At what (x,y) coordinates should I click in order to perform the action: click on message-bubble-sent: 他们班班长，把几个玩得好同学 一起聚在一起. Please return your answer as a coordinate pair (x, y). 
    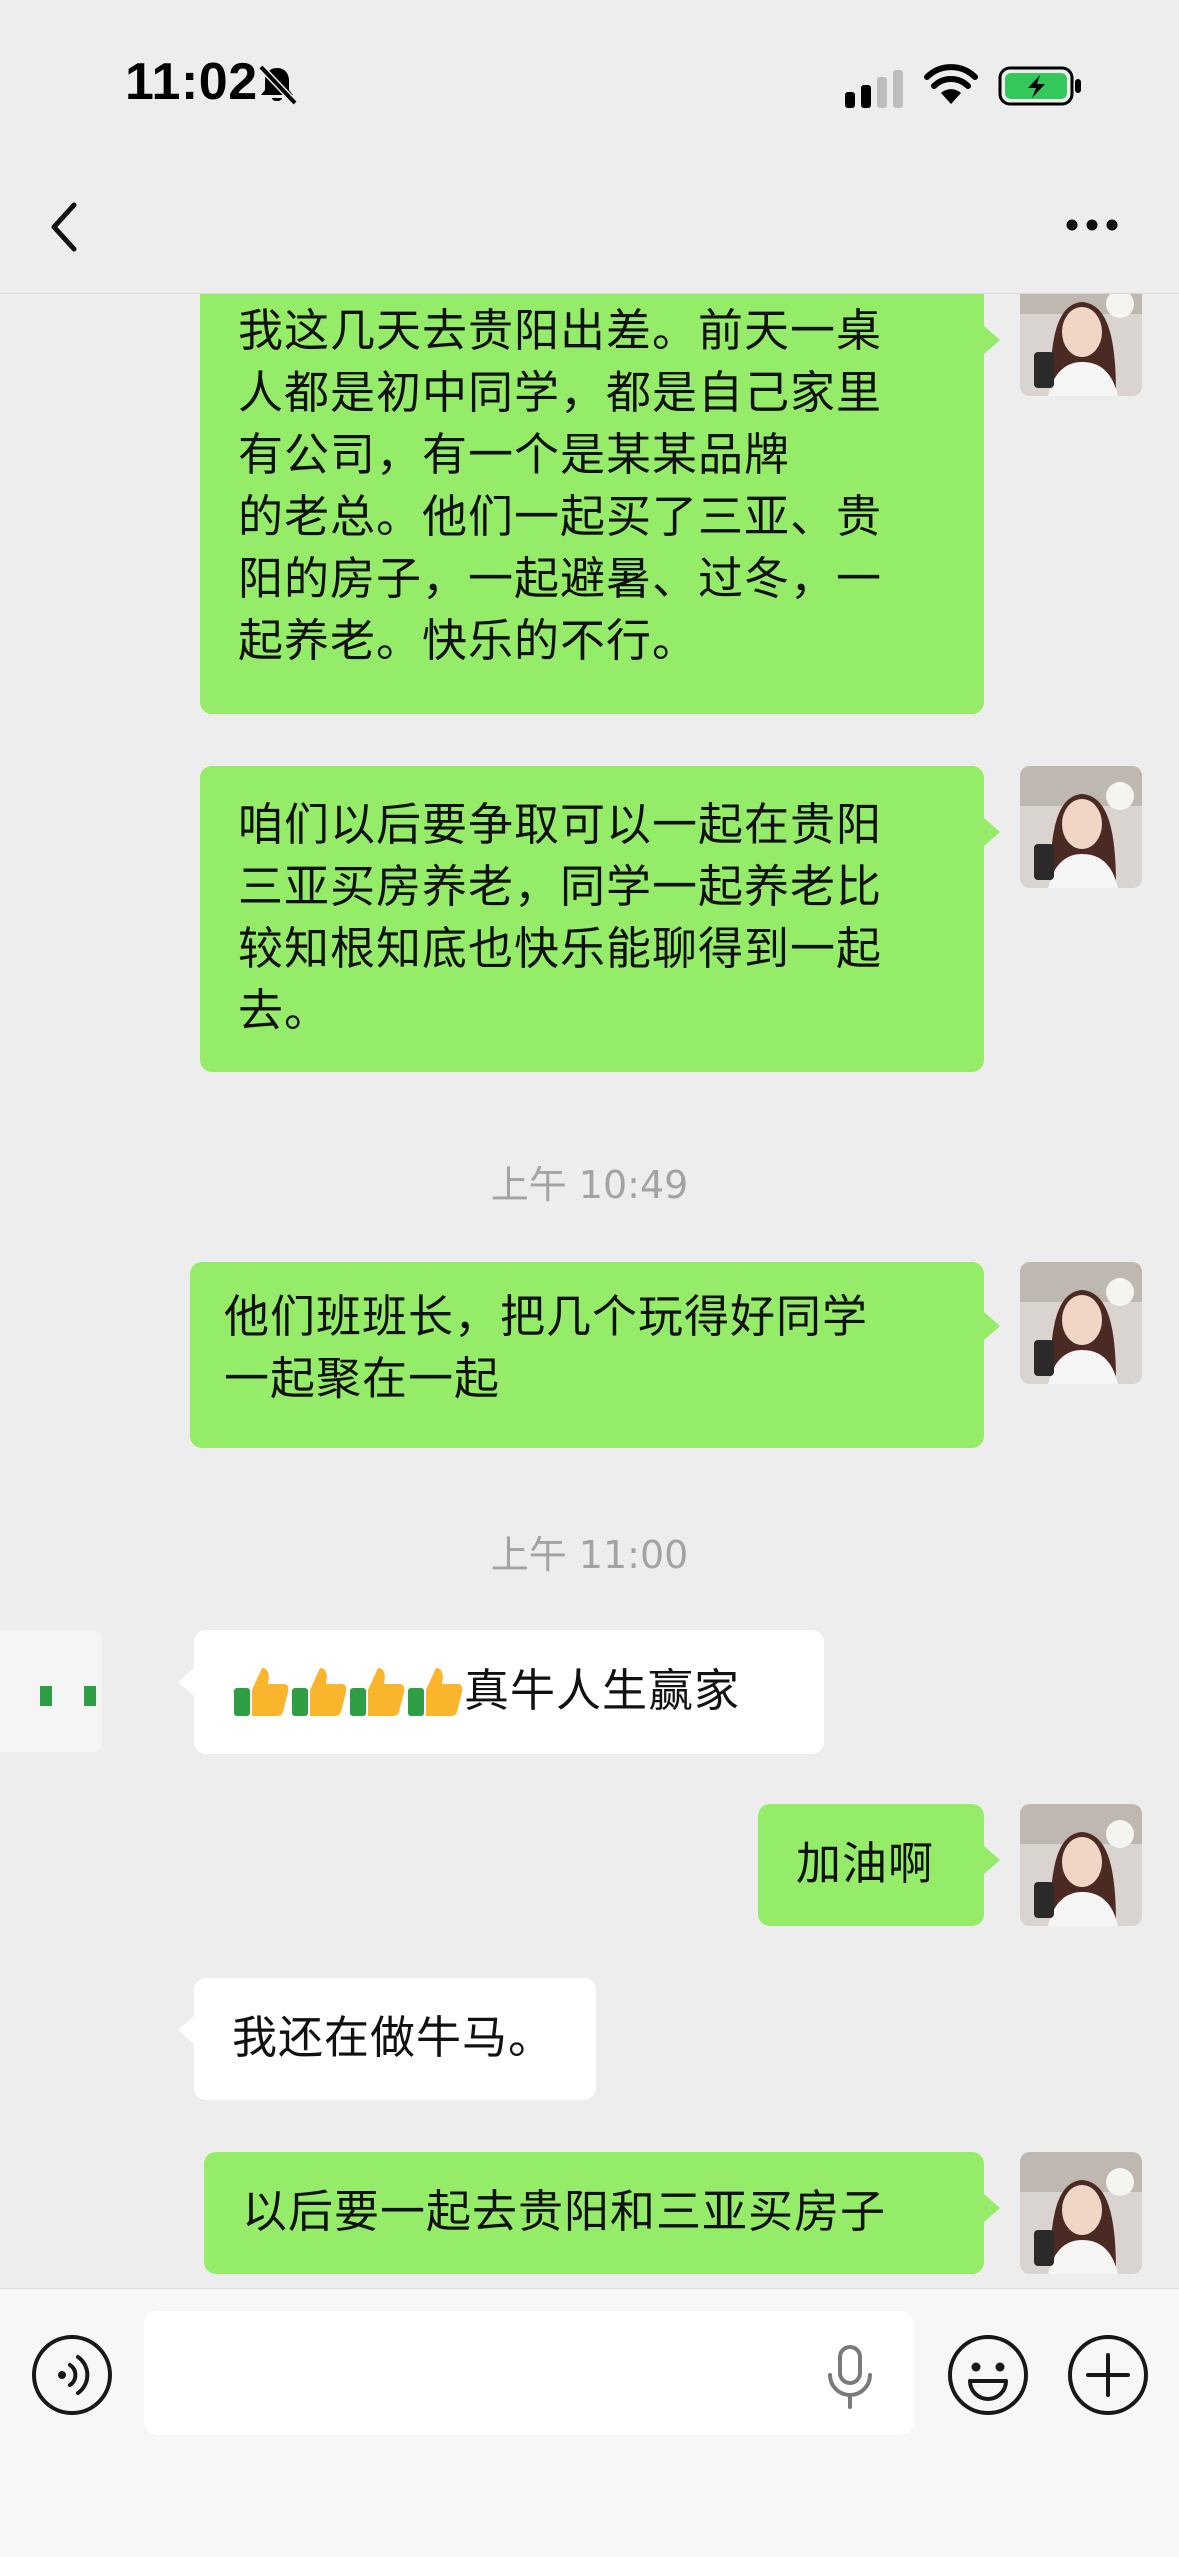
    Looking at the image, I should click on (587, 1355).